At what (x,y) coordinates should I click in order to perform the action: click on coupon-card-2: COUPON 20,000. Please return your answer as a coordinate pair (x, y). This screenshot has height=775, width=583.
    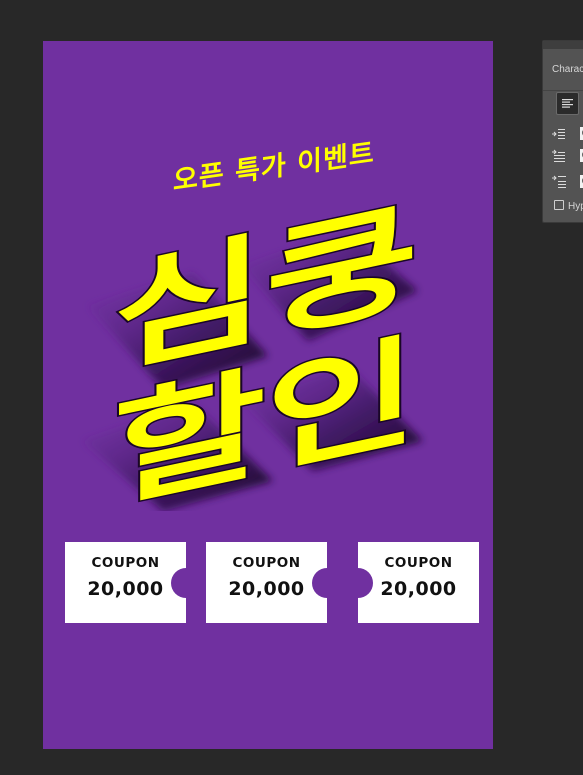
    Looking at the image, I should click on (274, 582).